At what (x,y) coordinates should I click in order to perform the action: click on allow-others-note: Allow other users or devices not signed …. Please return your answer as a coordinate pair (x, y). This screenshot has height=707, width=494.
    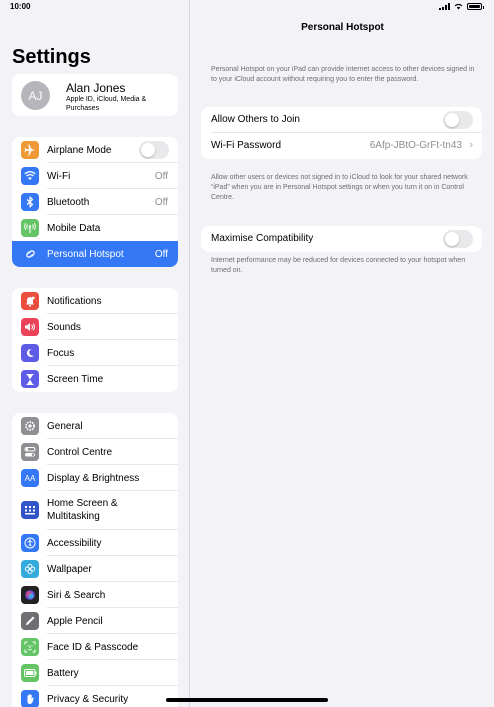
    Looking at the image, I should click on (339, 187).